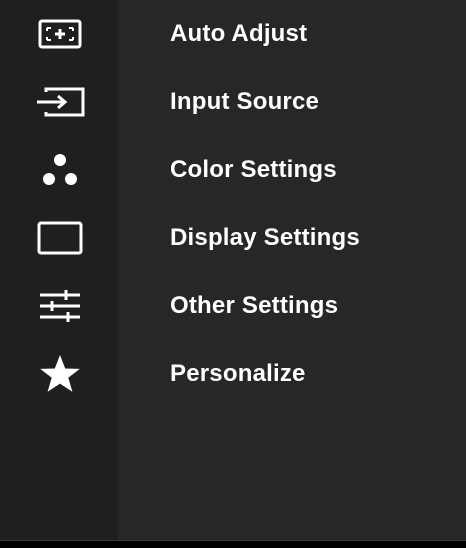 The image size is (466, 548). What do you see at coordinates (238, 373) in the screenshot?
I see `menu-item-label: Personalize` at bounding box center [238, 373].